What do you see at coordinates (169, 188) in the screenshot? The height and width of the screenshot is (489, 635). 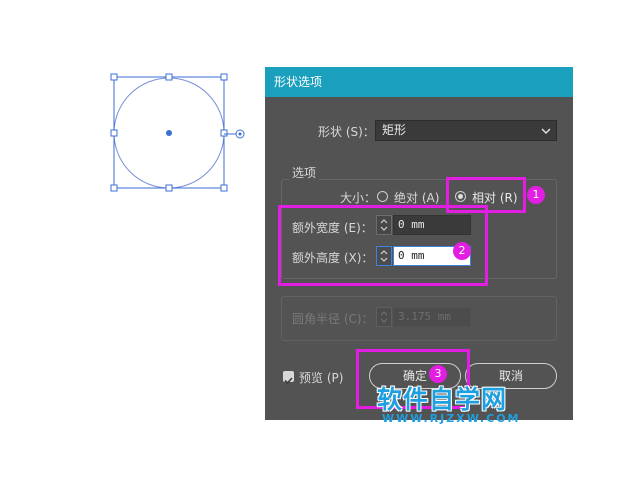 I see `resize-handle-bottom` at bounding box center [169, 188].